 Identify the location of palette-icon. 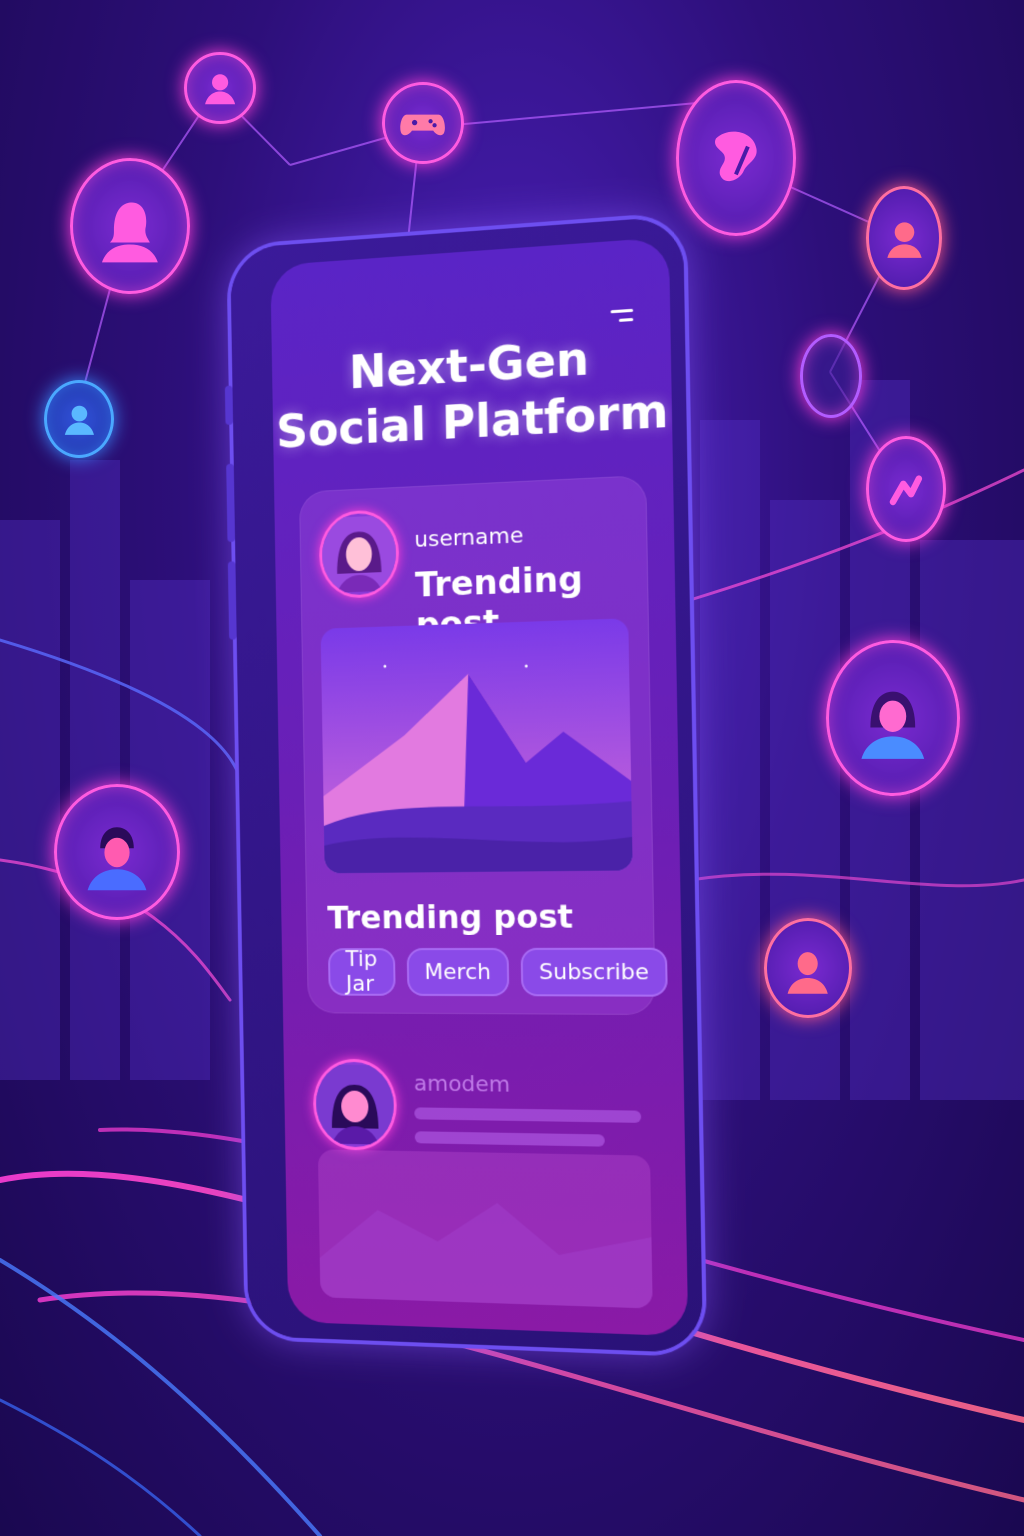
(736, 156).